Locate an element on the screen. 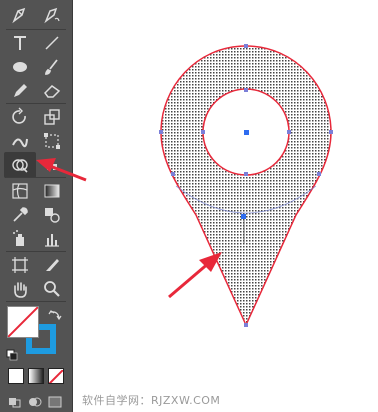 This screenshot has height=412, width=378. eyedropper-tool-button is located at coordinates (20, 215).